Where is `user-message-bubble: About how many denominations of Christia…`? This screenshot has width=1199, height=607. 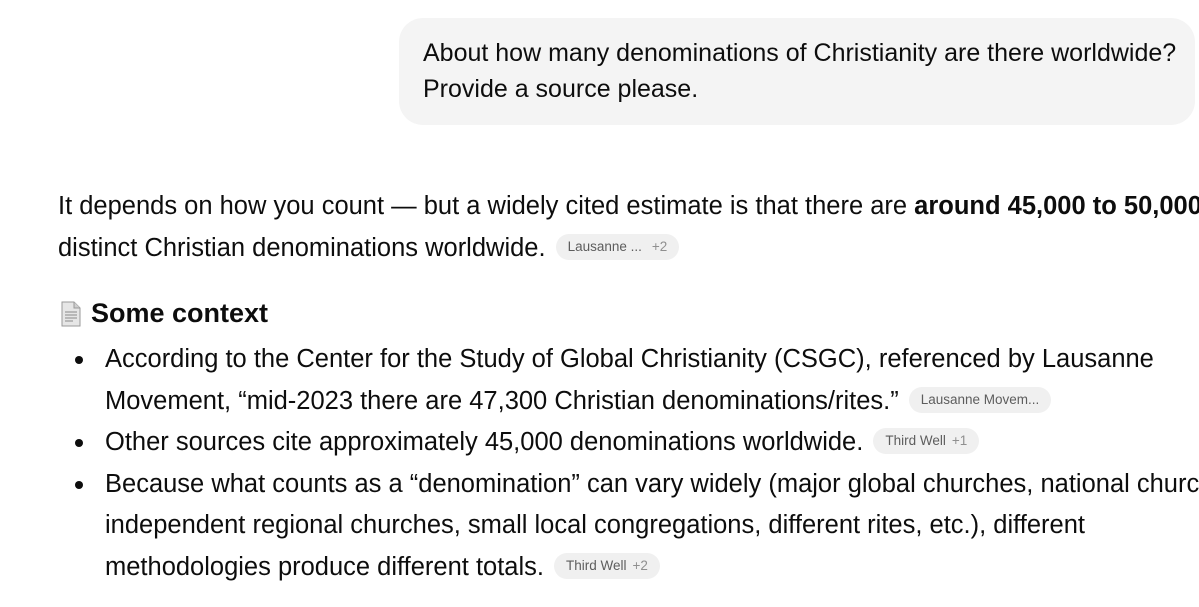
user-message-bubble: About how many denominations of Christia… is located at coordinates (797, 71).